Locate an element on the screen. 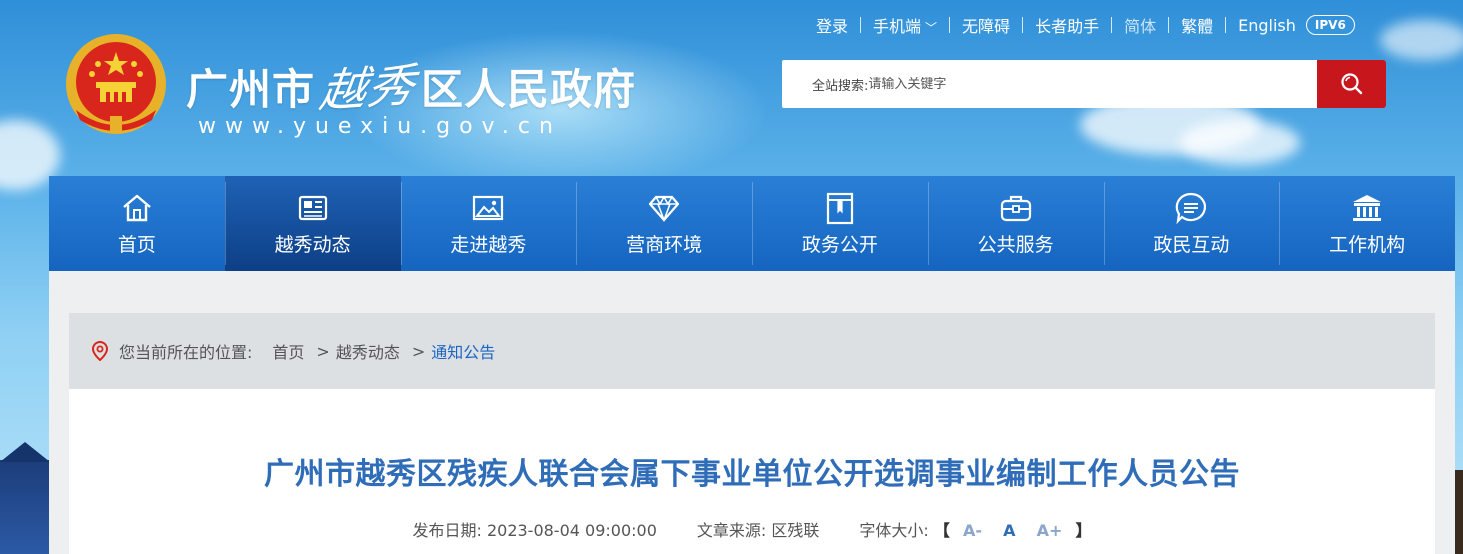 This screenshot has width=1463, height=554. source-value: 区残联 is located at coordinates (795, 530).